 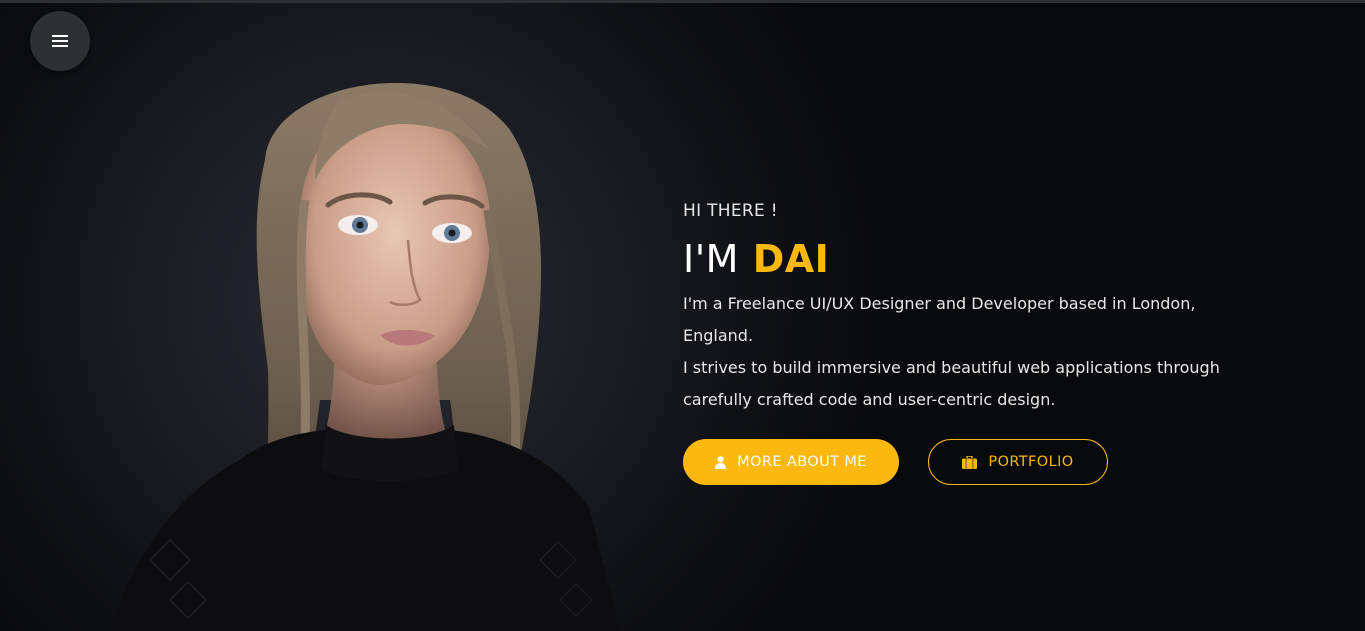 I want to click on more-about-me-button: MORE ABOUT ME, so click(x=791, y=462).